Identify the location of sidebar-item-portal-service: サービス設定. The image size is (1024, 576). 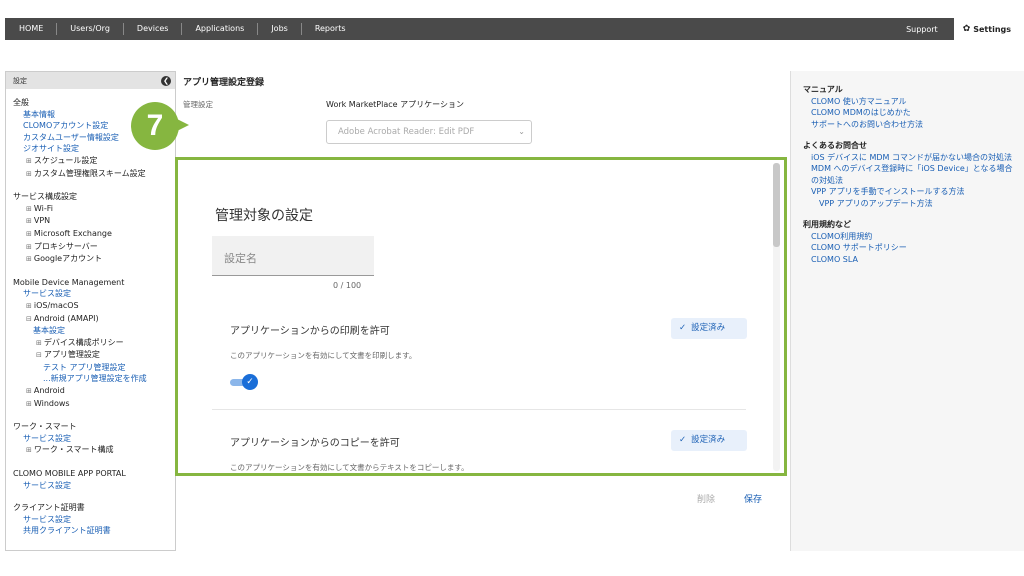
(94, 486).